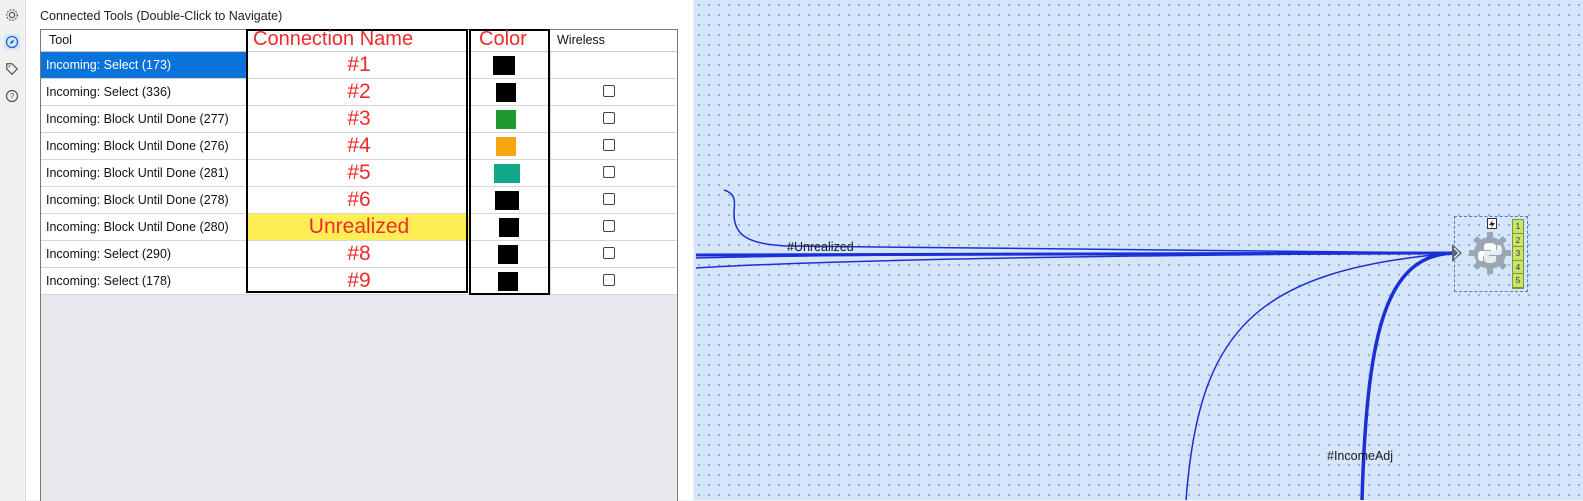 The height and width of the screenshot is (501, 1583). I want to click on column-header-color: Color, so click(503, 39).